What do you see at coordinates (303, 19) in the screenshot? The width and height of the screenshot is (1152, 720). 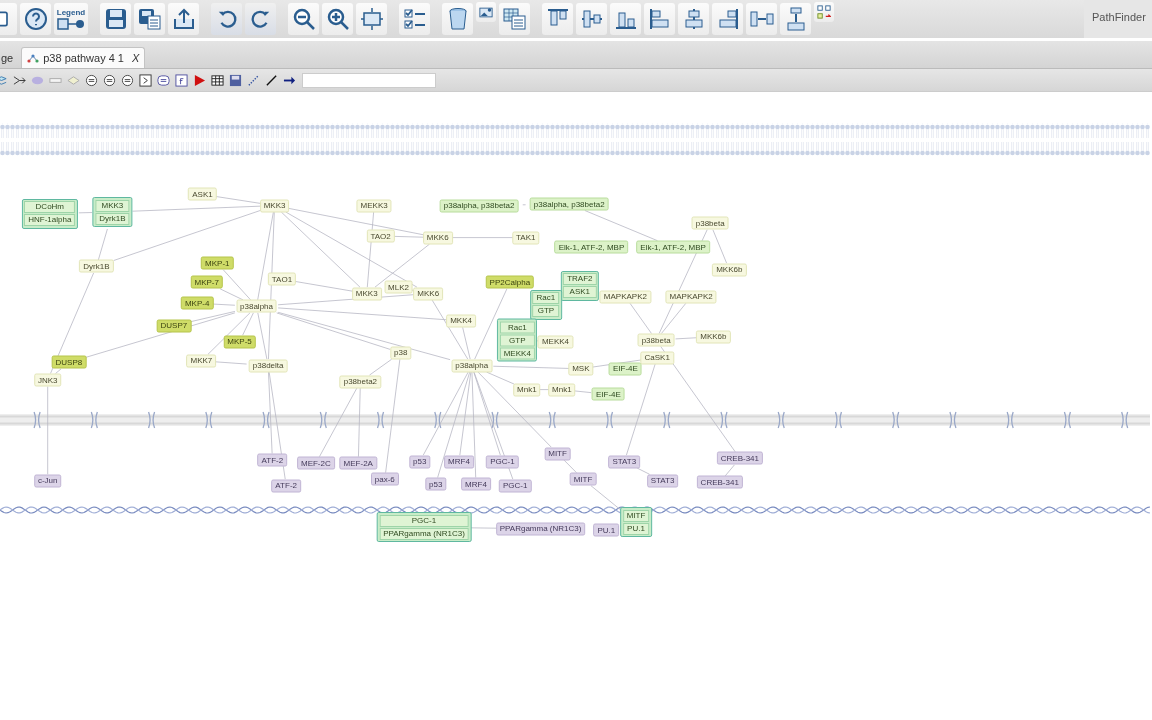 I see `zoom-out-icon` at bounding box center [303, 19].